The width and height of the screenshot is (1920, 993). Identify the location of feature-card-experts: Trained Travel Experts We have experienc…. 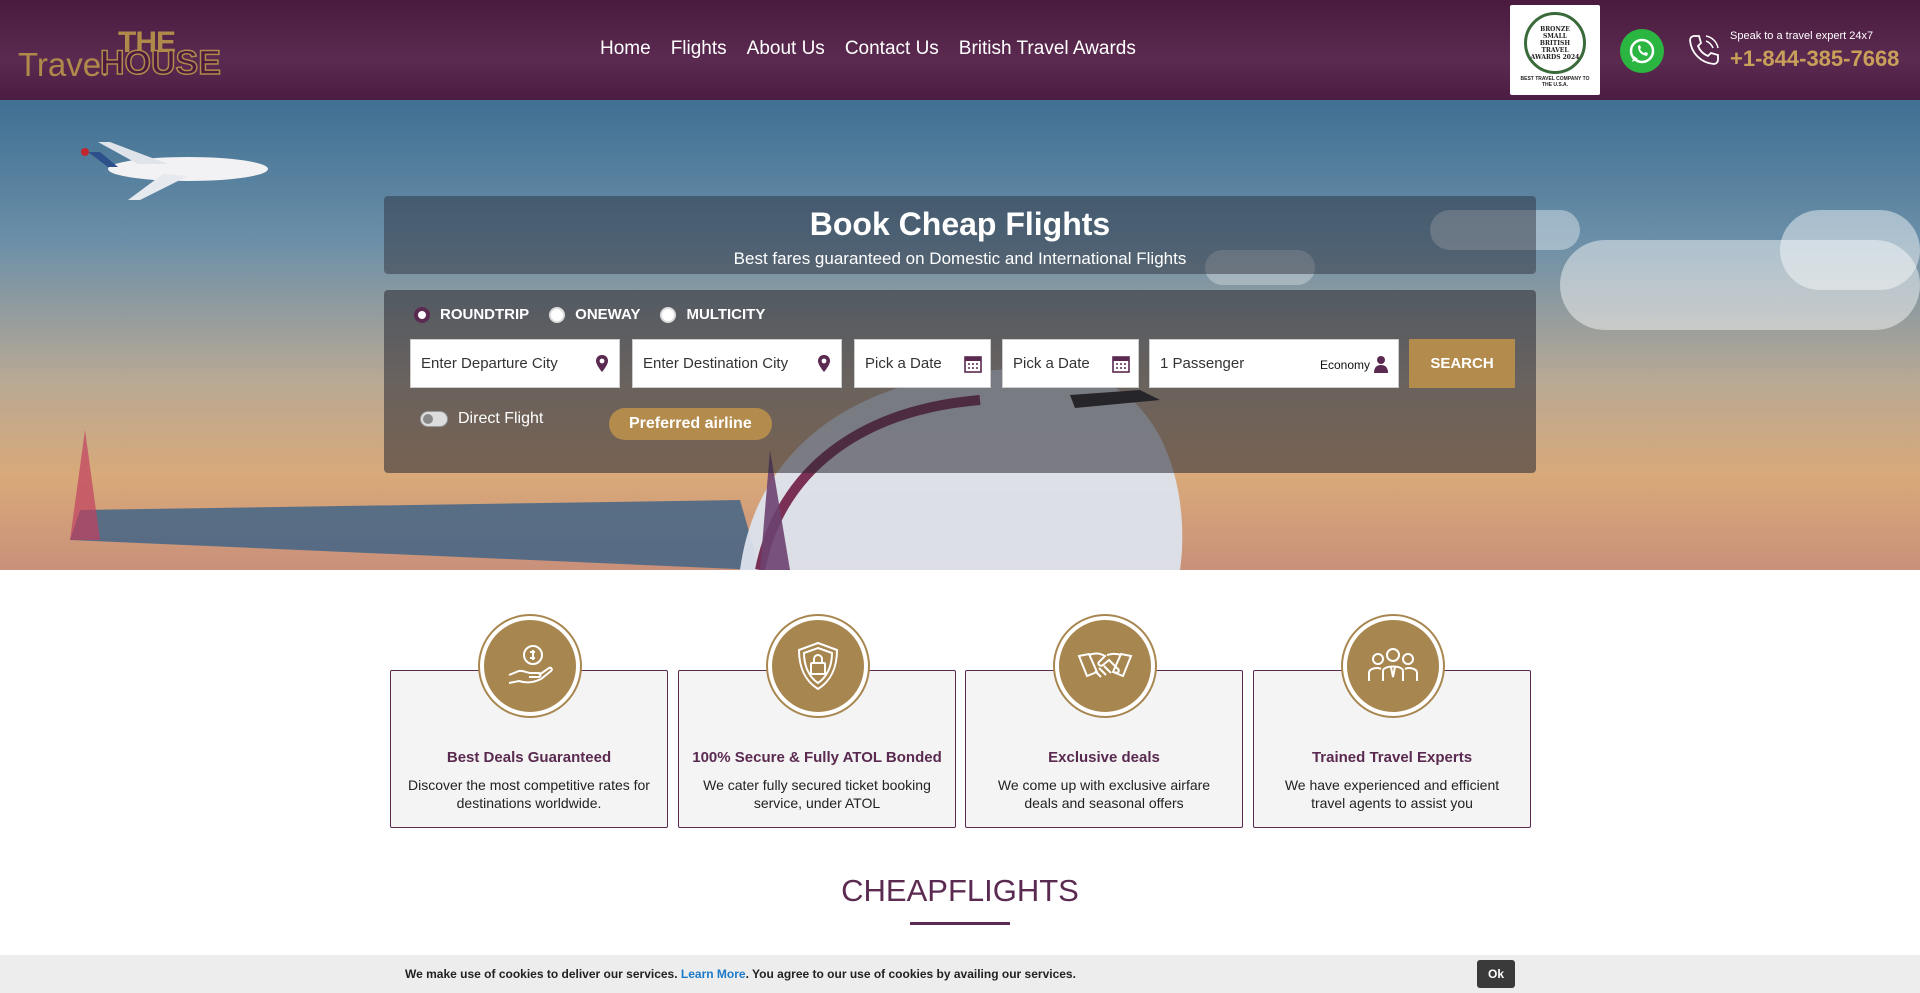
(1392, 722).